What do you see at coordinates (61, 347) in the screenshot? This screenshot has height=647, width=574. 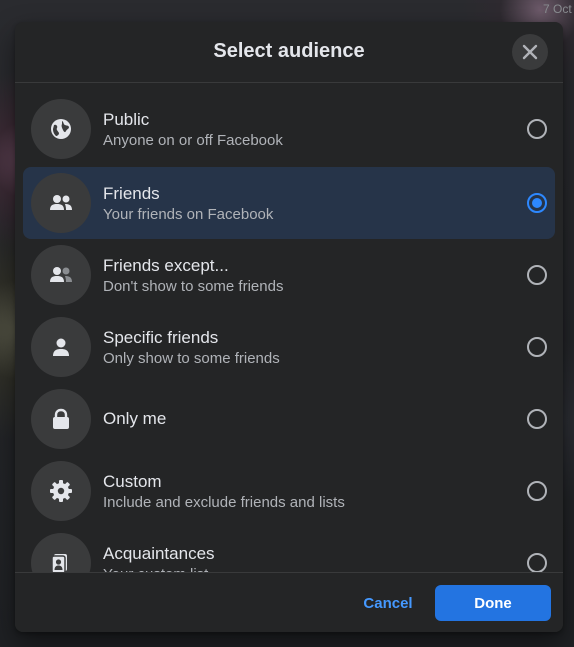 I see `person-icon` at bounding box center [61, 347].